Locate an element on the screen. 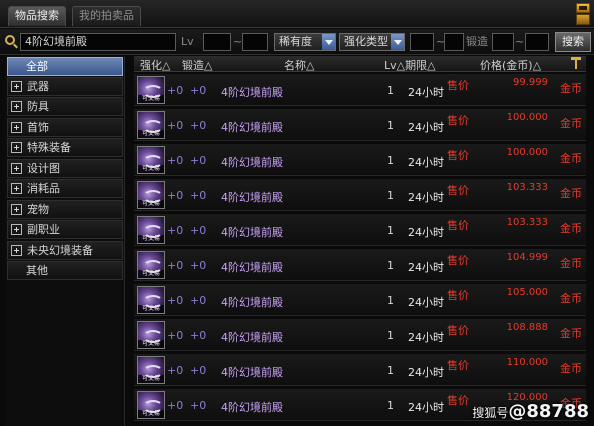 This screenshot has height=426, width=594. category-sub-profession: 副职业 is located at coordinates (65, 229).